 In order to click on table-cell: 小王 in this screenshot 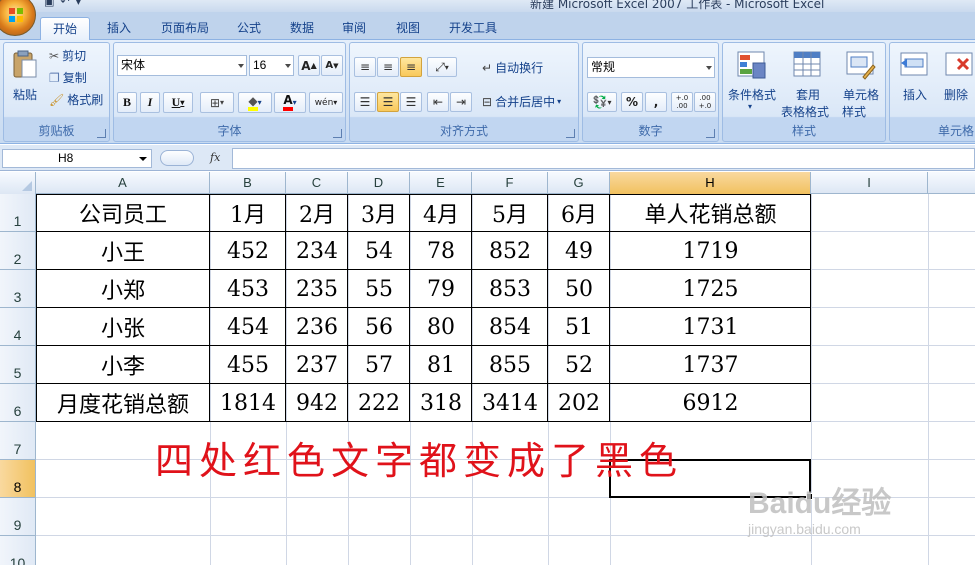, I will do `click(123, 251)`.